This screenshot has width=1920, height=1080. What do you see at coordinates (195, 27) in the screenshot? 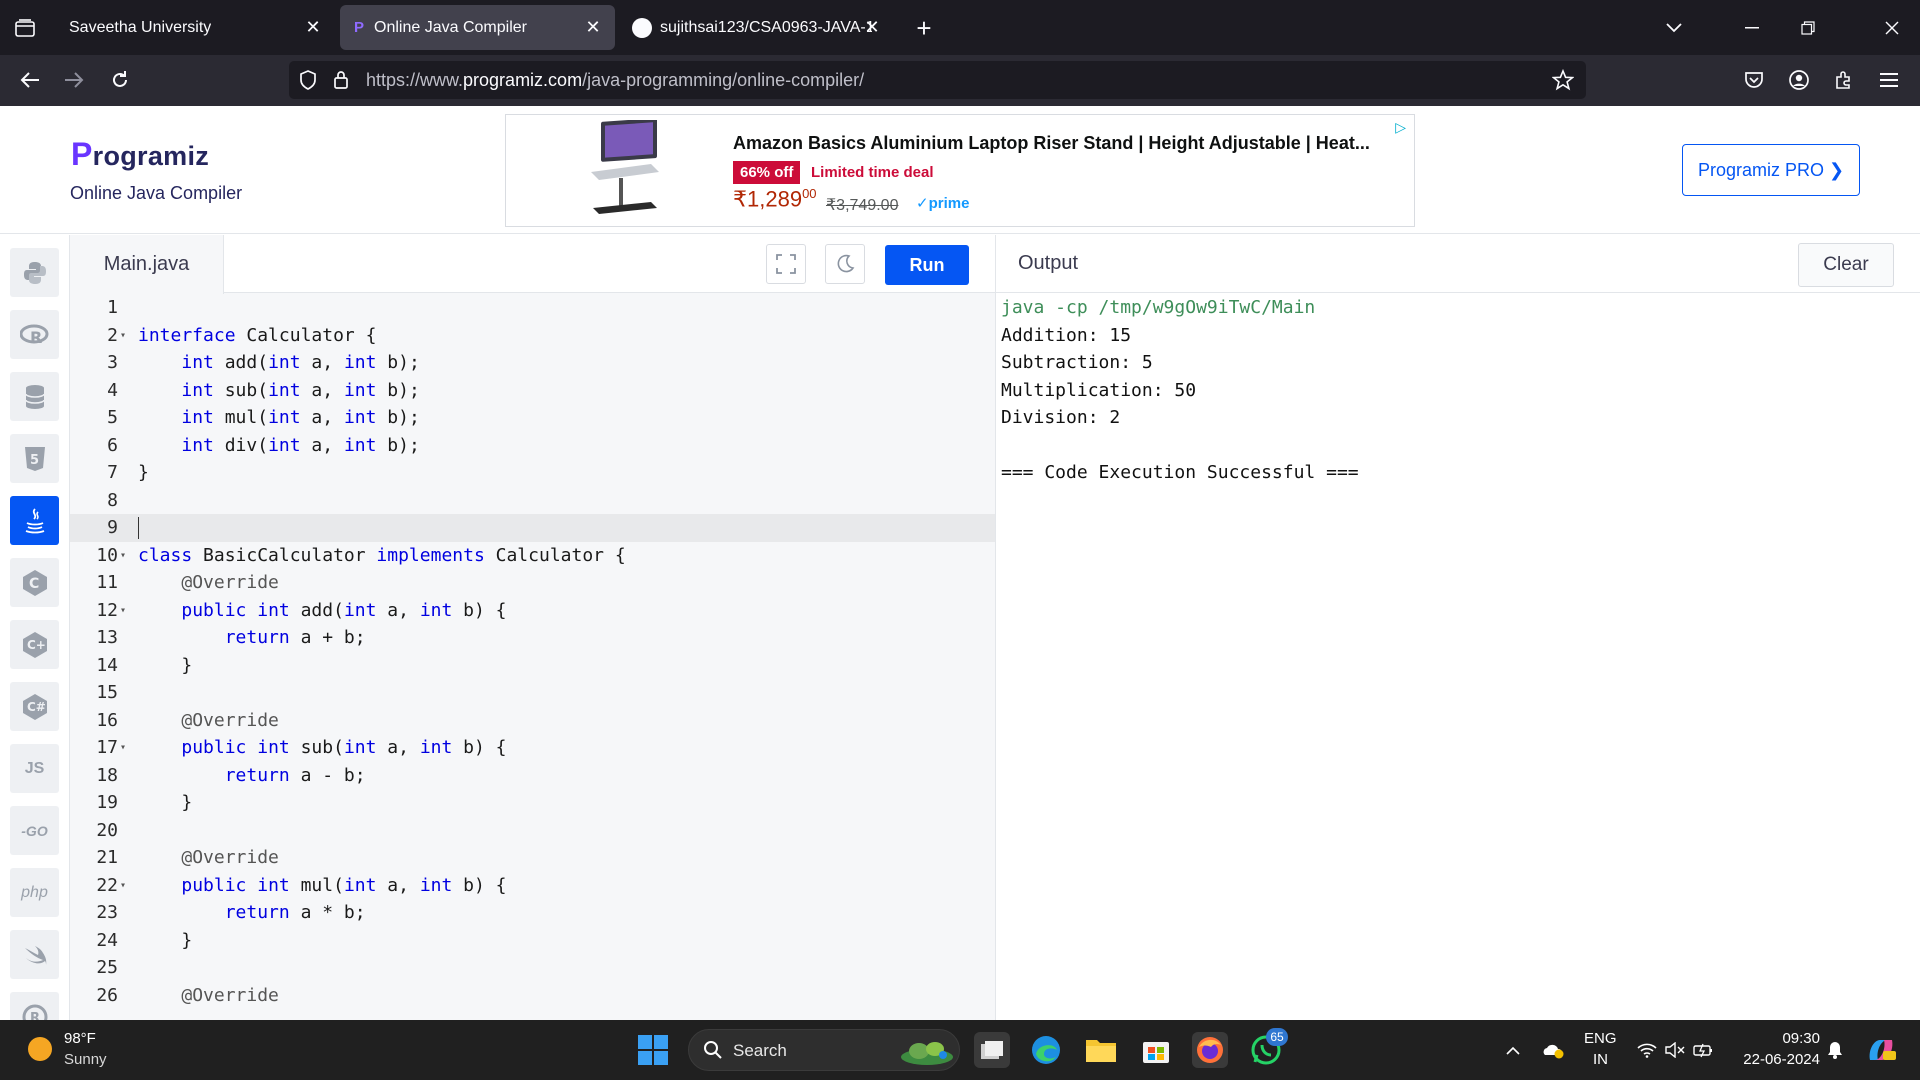
I see `tab-saveetha: Saveetha University ✕` at bounding box center [195, 27].